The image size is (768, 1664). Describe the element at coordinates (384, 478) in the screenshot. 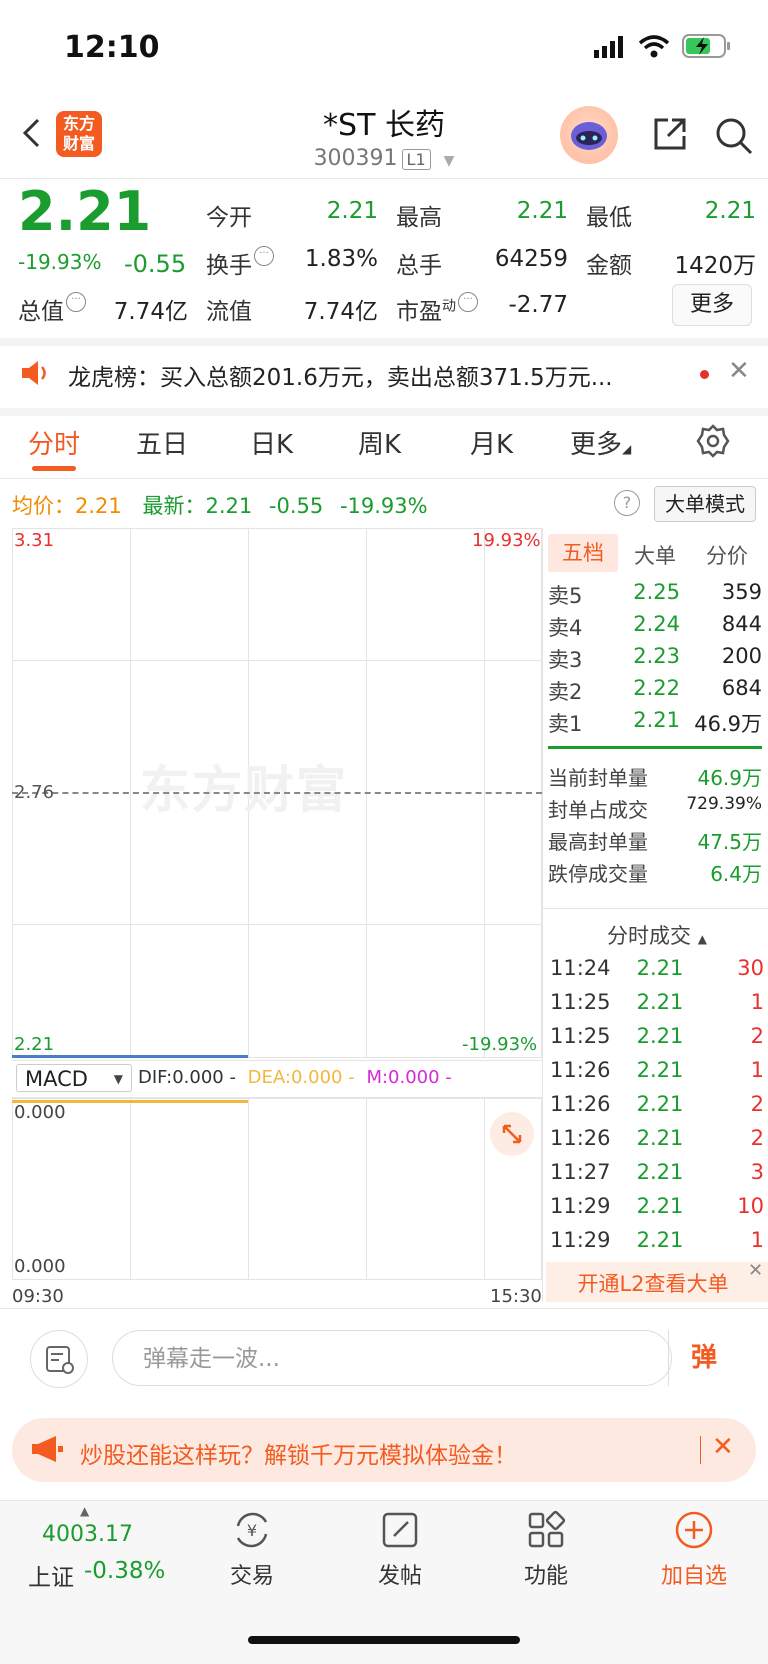

I see `tabs-divider` at that location.